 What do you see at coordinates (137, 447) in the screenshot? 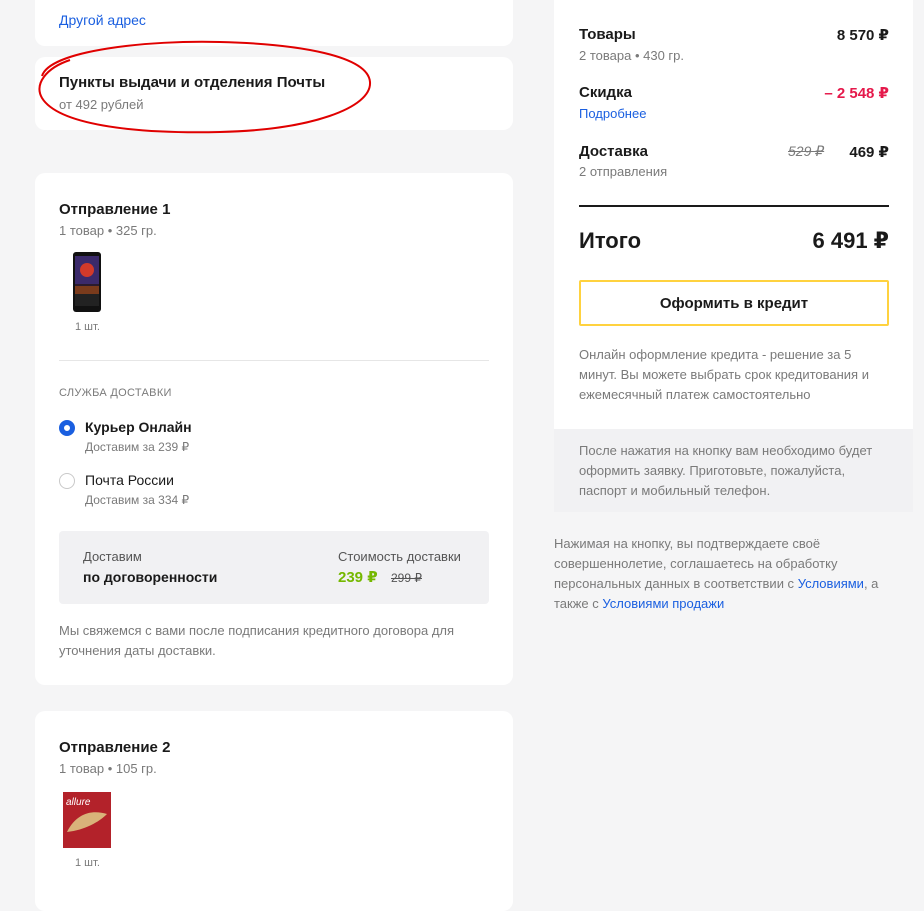
I see `delivery-option-sub: Доставим за 239 ₽` at bounding box center [137, 447].